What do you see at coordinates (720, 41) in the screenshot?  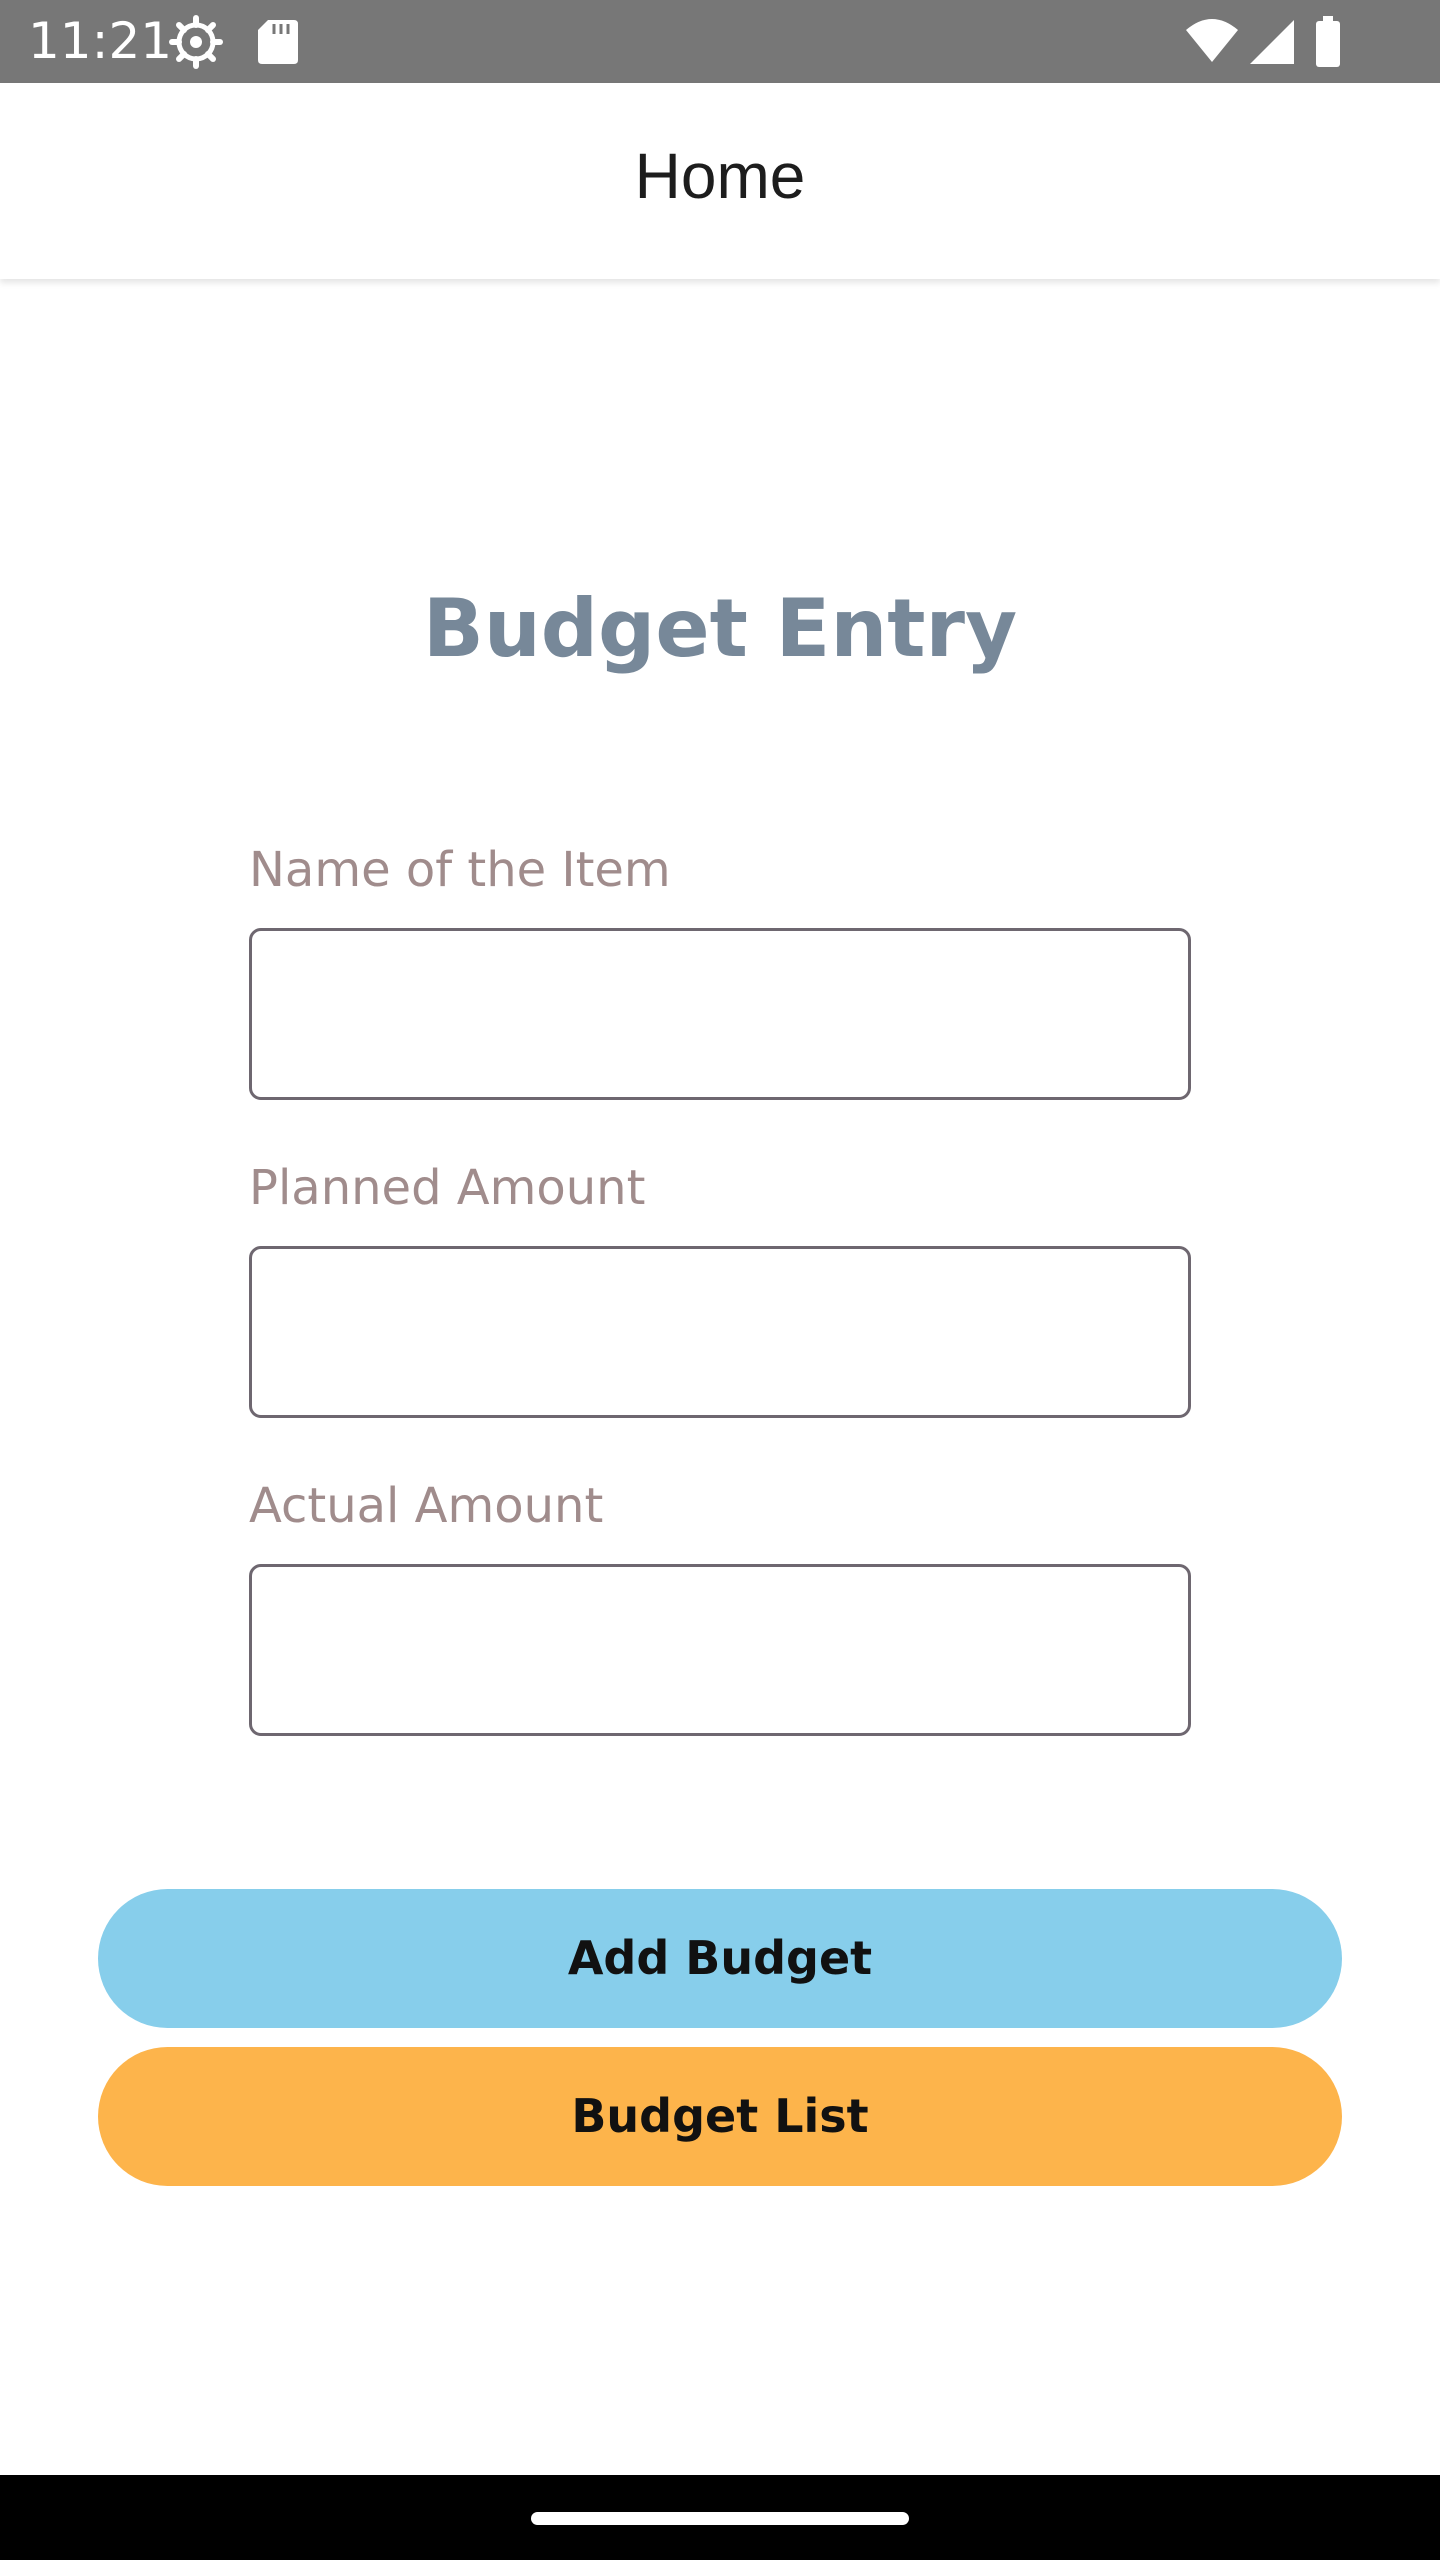 I see `status-bar: 11:21` at bounding box center [720, 41].